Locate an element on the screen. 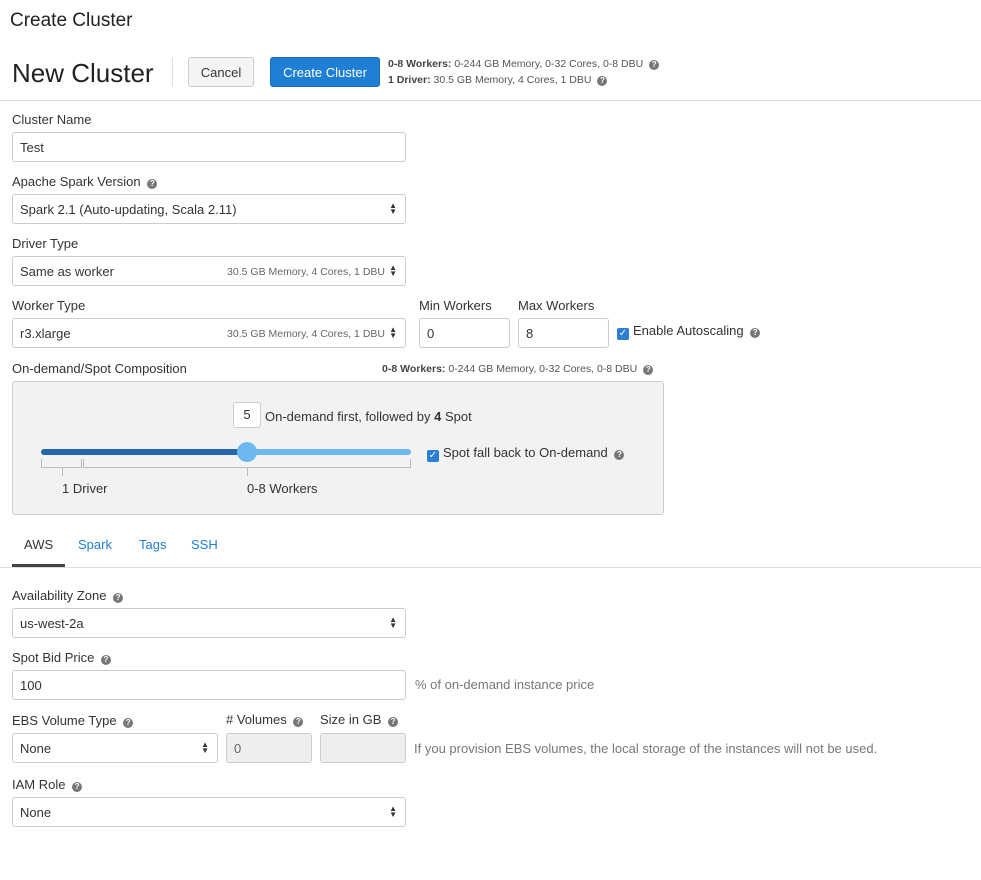 This screenshot has height=880, width=981. workers-bracket is located at coordinates (247, 463).